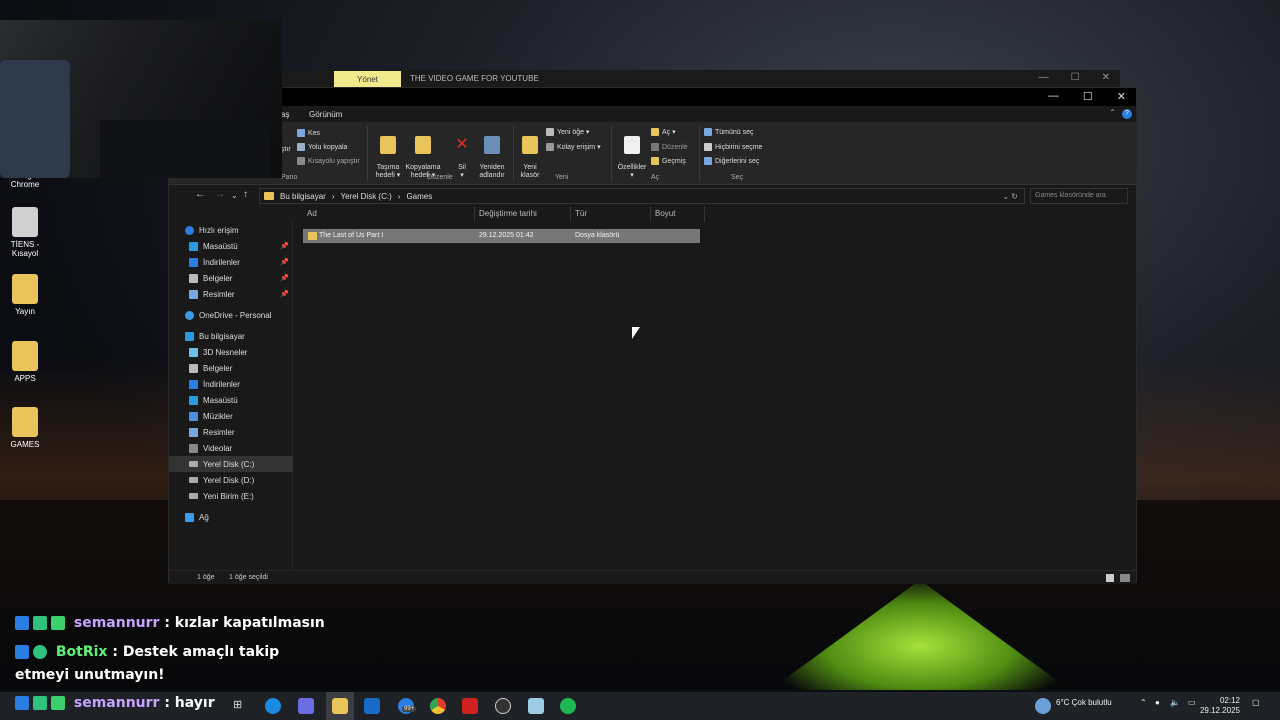 The height and width of the screenshot is (720, 1280). What do you see at coordinates (231, 294) in the screenshot?
I see `nav-pictures-pinned: Resimler 📌` at bounding box center [231, 294].